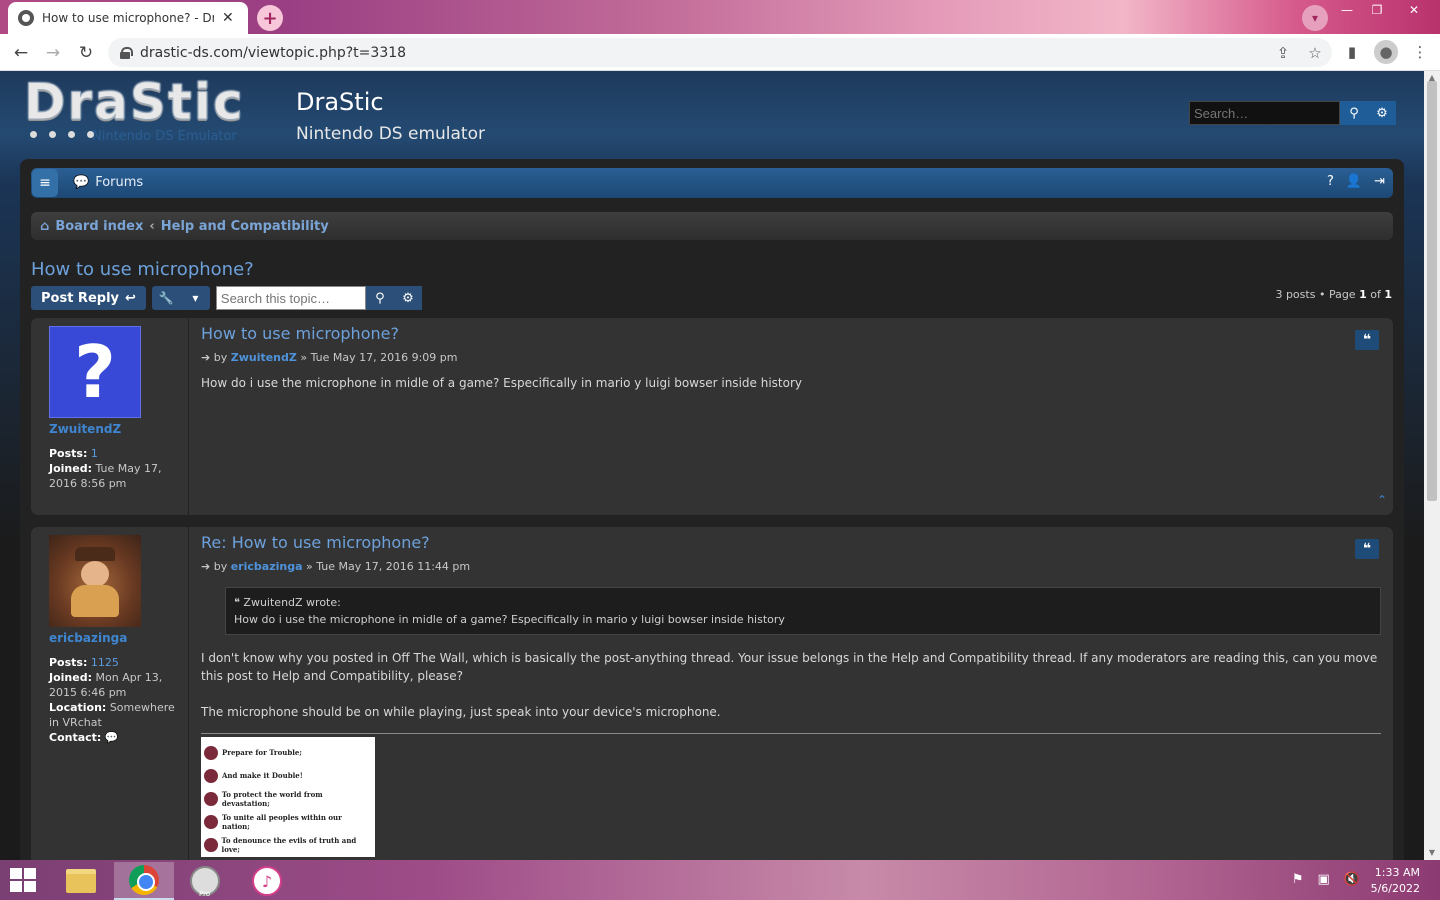 The image size is (1440, 900). What do you see at coordinates (267, 881) in the screenshot?
I see `itunes-icon: ♪` at bounding box center [267, 881].